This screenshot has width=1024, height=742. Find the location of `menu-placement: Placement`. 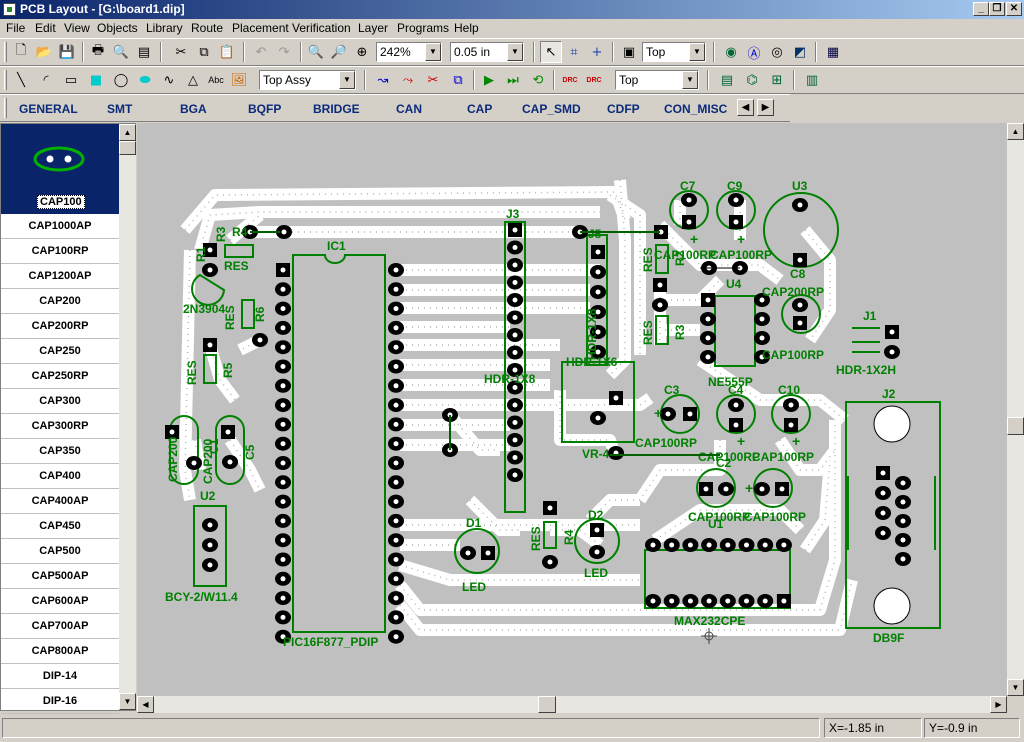

menu-placement: Placement is located at coordinates (260, 28).